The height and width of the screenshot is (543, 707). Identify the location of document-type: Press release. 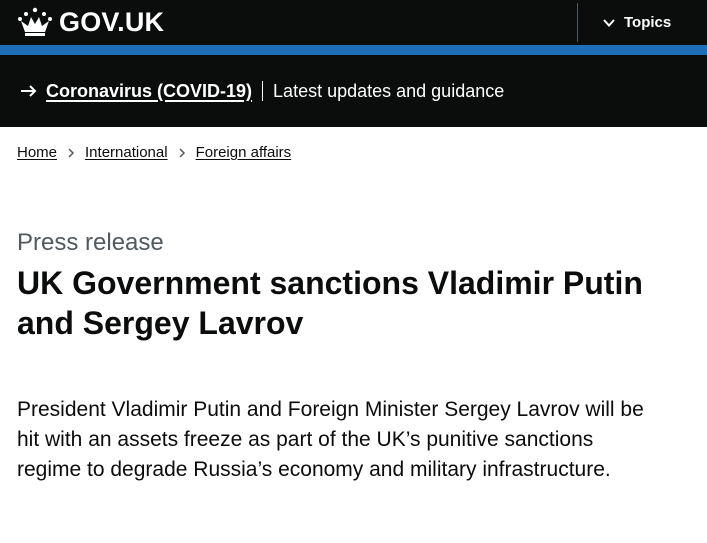
(90, 242).